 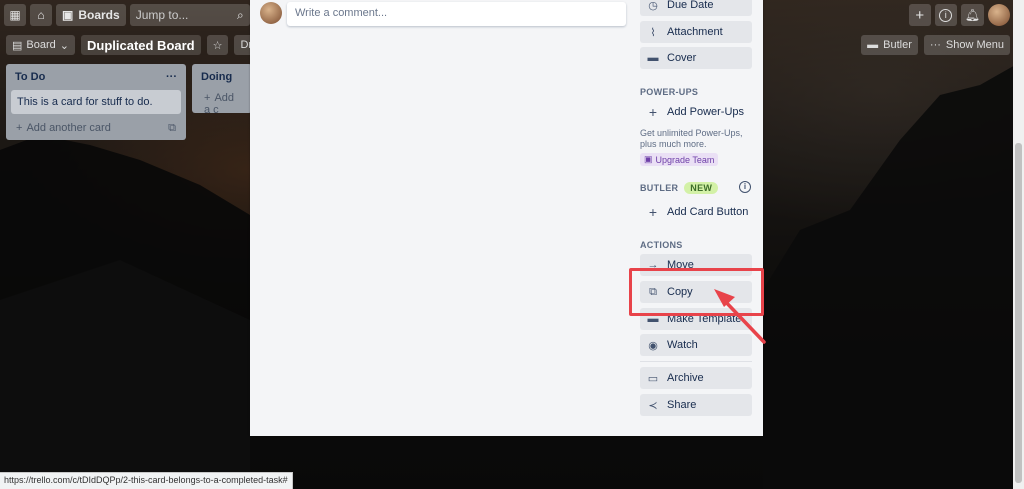 What do you see at coordinates (919, 15) in the screenshot?
I see `create-button: +` at bounding box center [919, 15].